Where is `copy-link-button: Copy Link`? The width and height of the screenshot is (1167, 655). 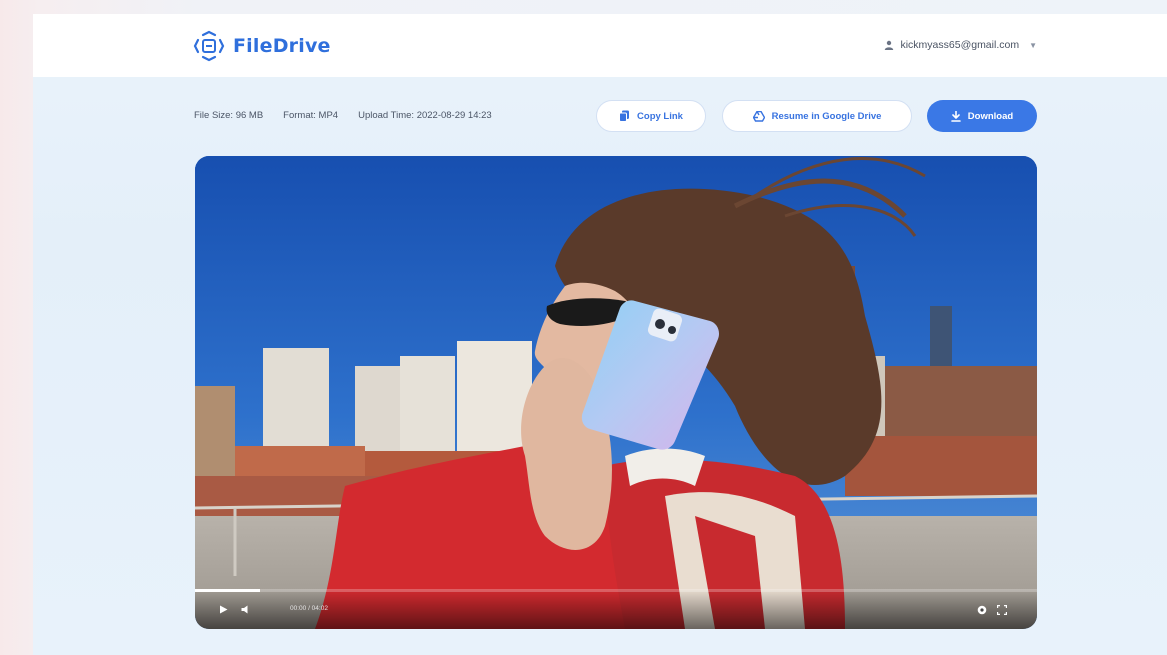 copy-link-button: Copy Link is located at coordinates (651, 116).